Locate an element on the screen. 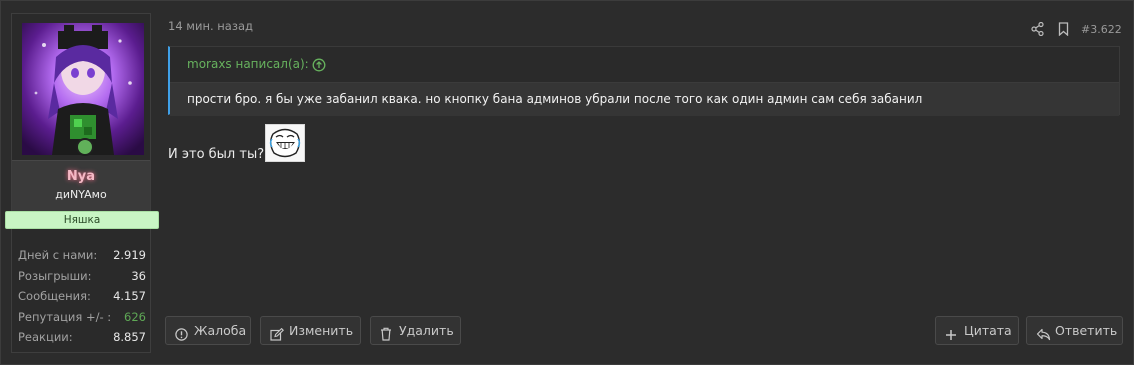 The image size is (1134, 365). stat-label: Реакции: is located at coordinates (45, 337).